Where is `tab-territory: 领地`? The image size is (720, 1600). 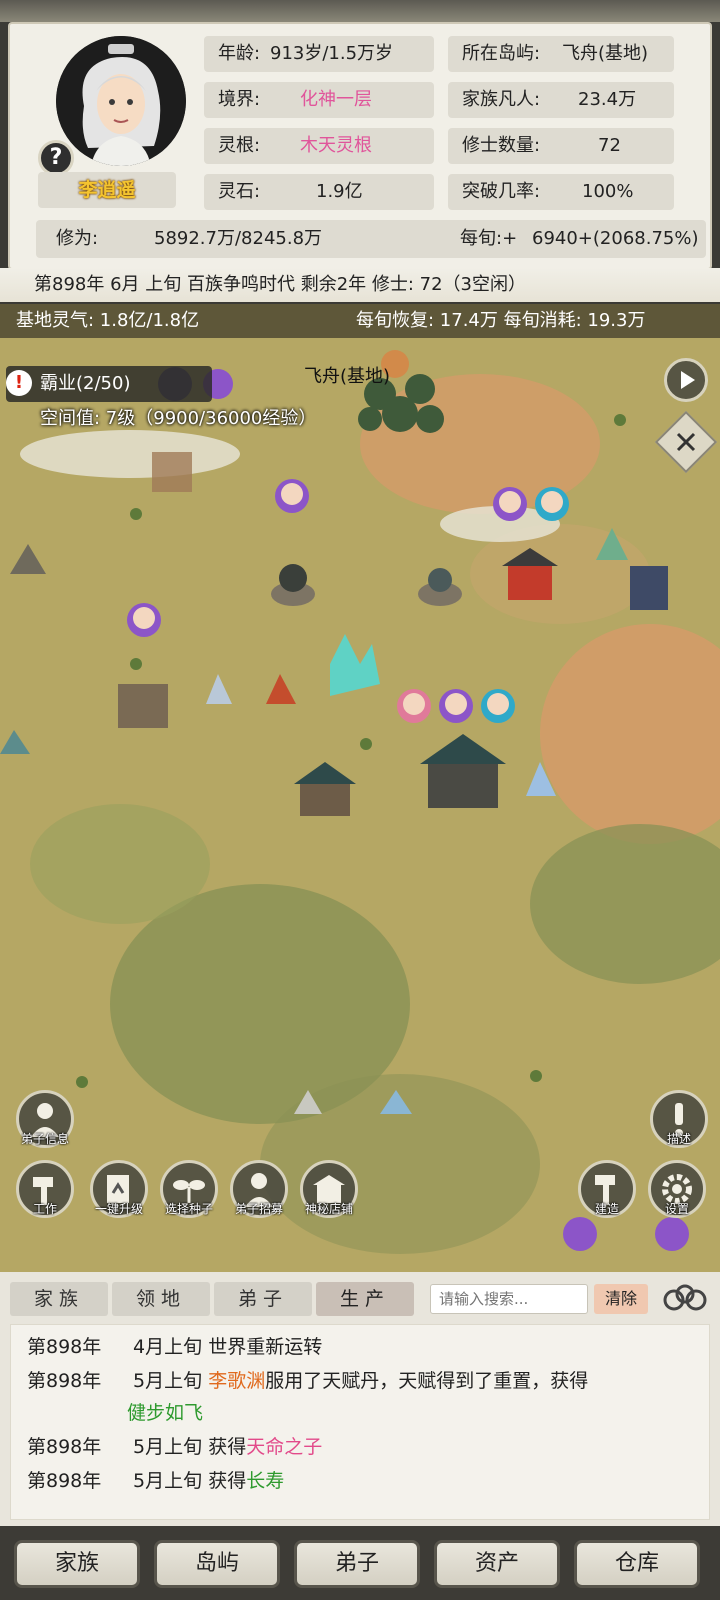
tab-territory: 领地 is located at coordinates (161, 1299).